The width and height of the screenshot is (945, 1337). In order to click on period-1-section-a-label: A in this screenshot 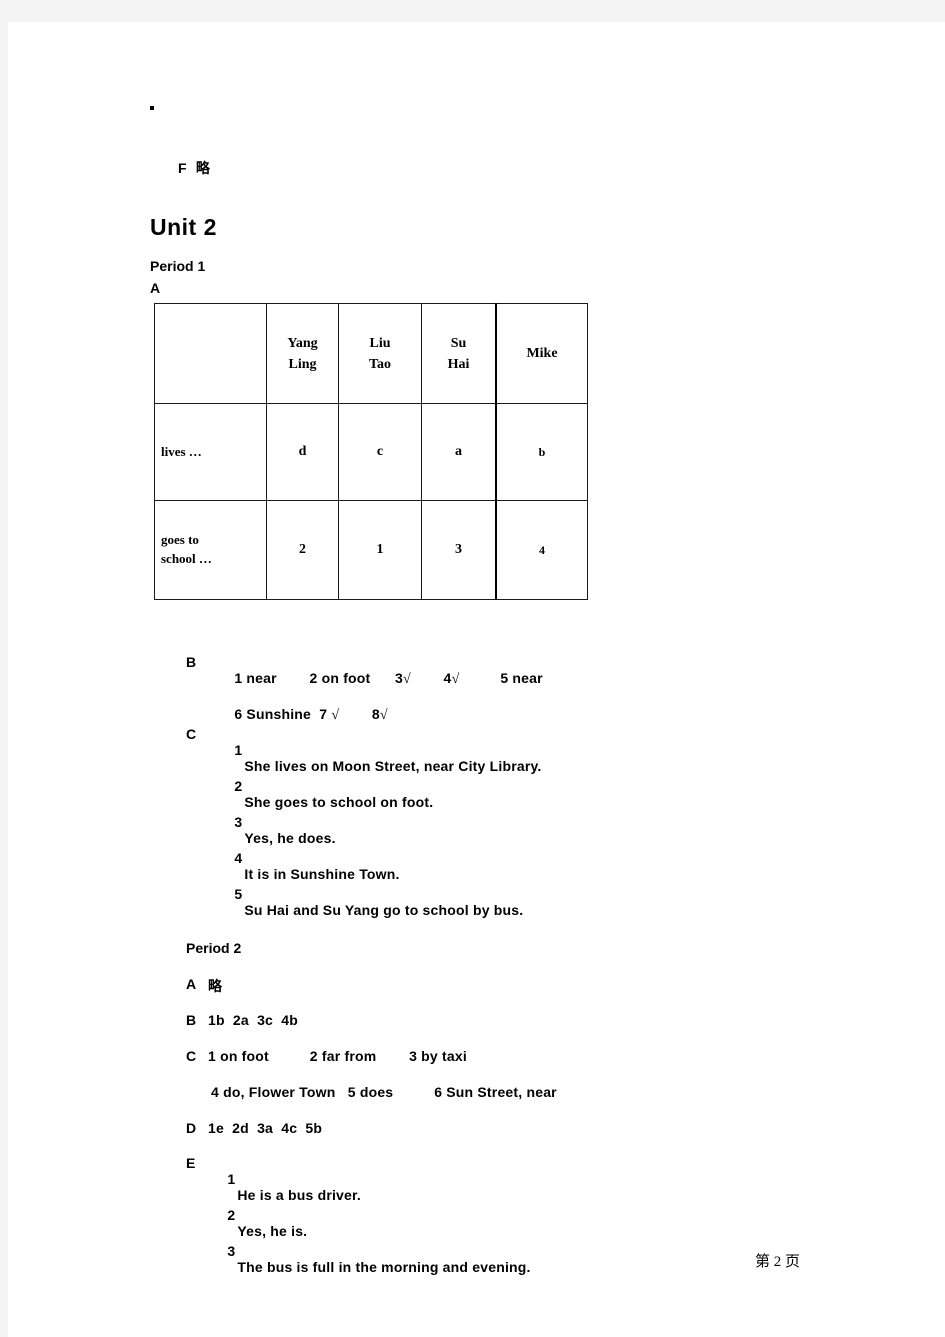, I will do `click(155, 288)`.